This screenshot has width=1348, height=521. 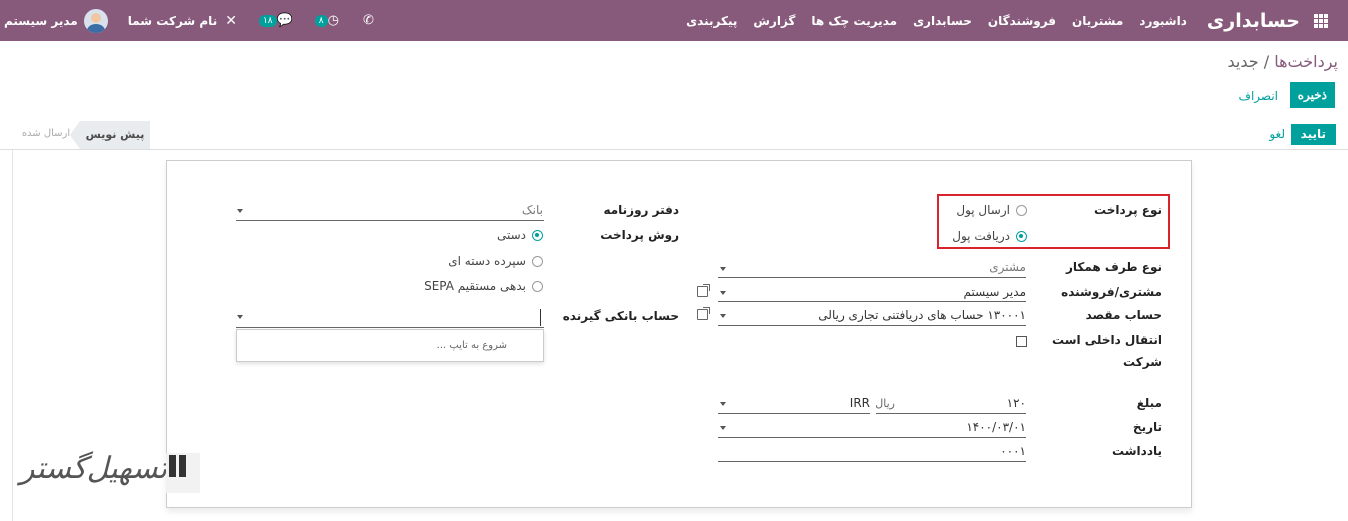 I want to click on amount-value: ۱۲۰, so click(x=1016, y=403).